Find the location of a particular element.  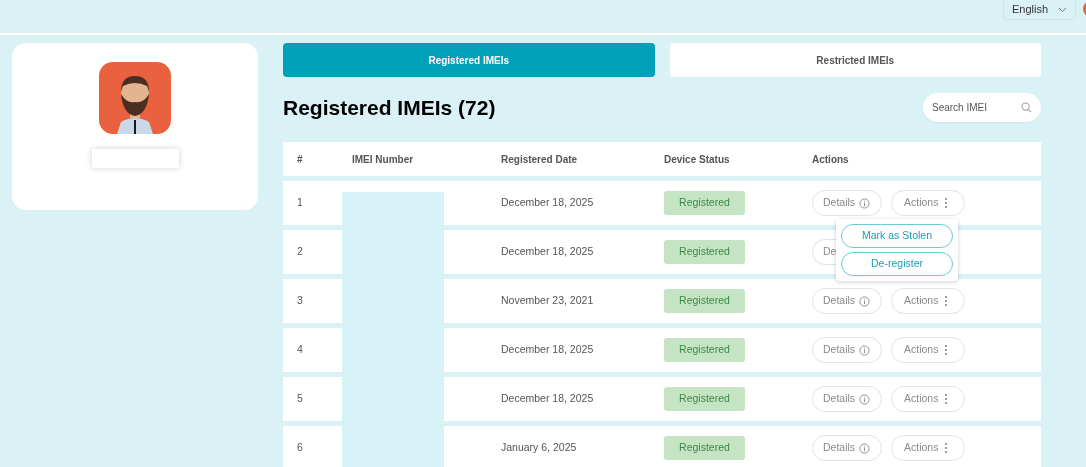

column-header: # is located at coordinates (300, 159).